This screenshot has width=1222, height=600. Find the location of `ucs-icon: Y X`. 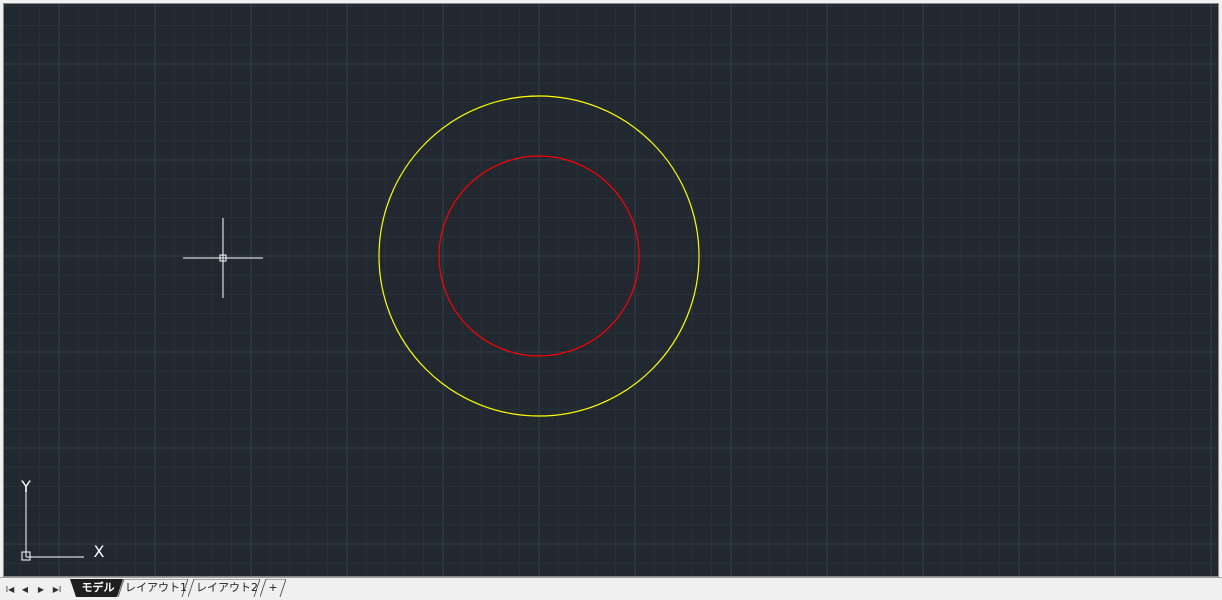

ucs-icon: Y X is located at coordinates (62, 519).